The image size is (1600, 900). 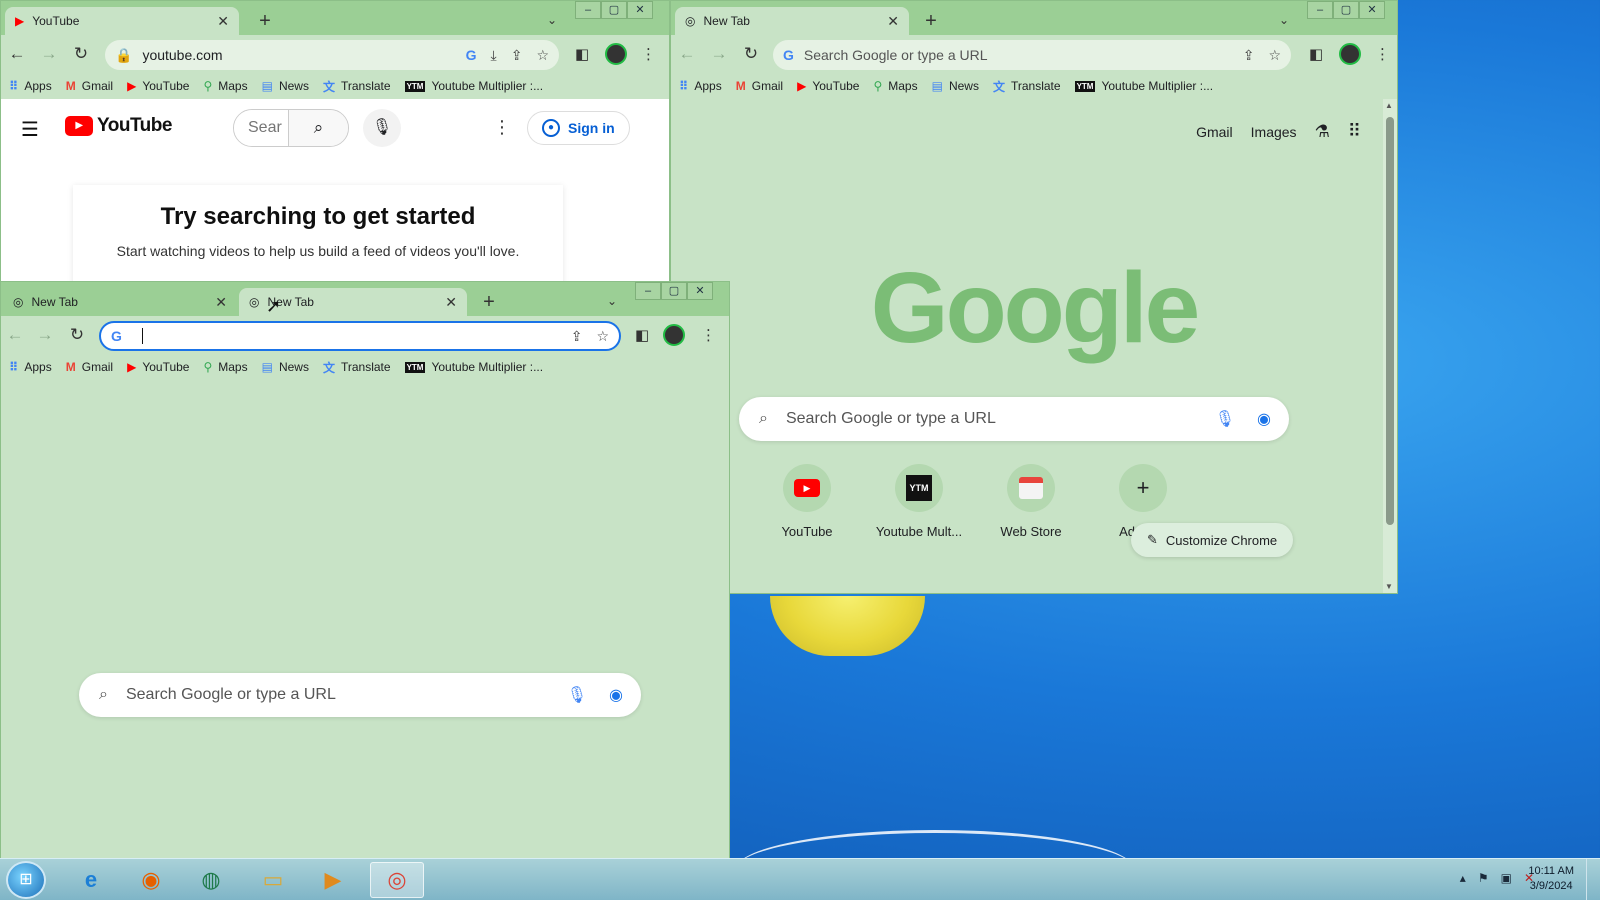 What do you see at coordinates (318, 128) in the screenshot?
I see `search-icon: ⌕` at bounding box center [318, 128].